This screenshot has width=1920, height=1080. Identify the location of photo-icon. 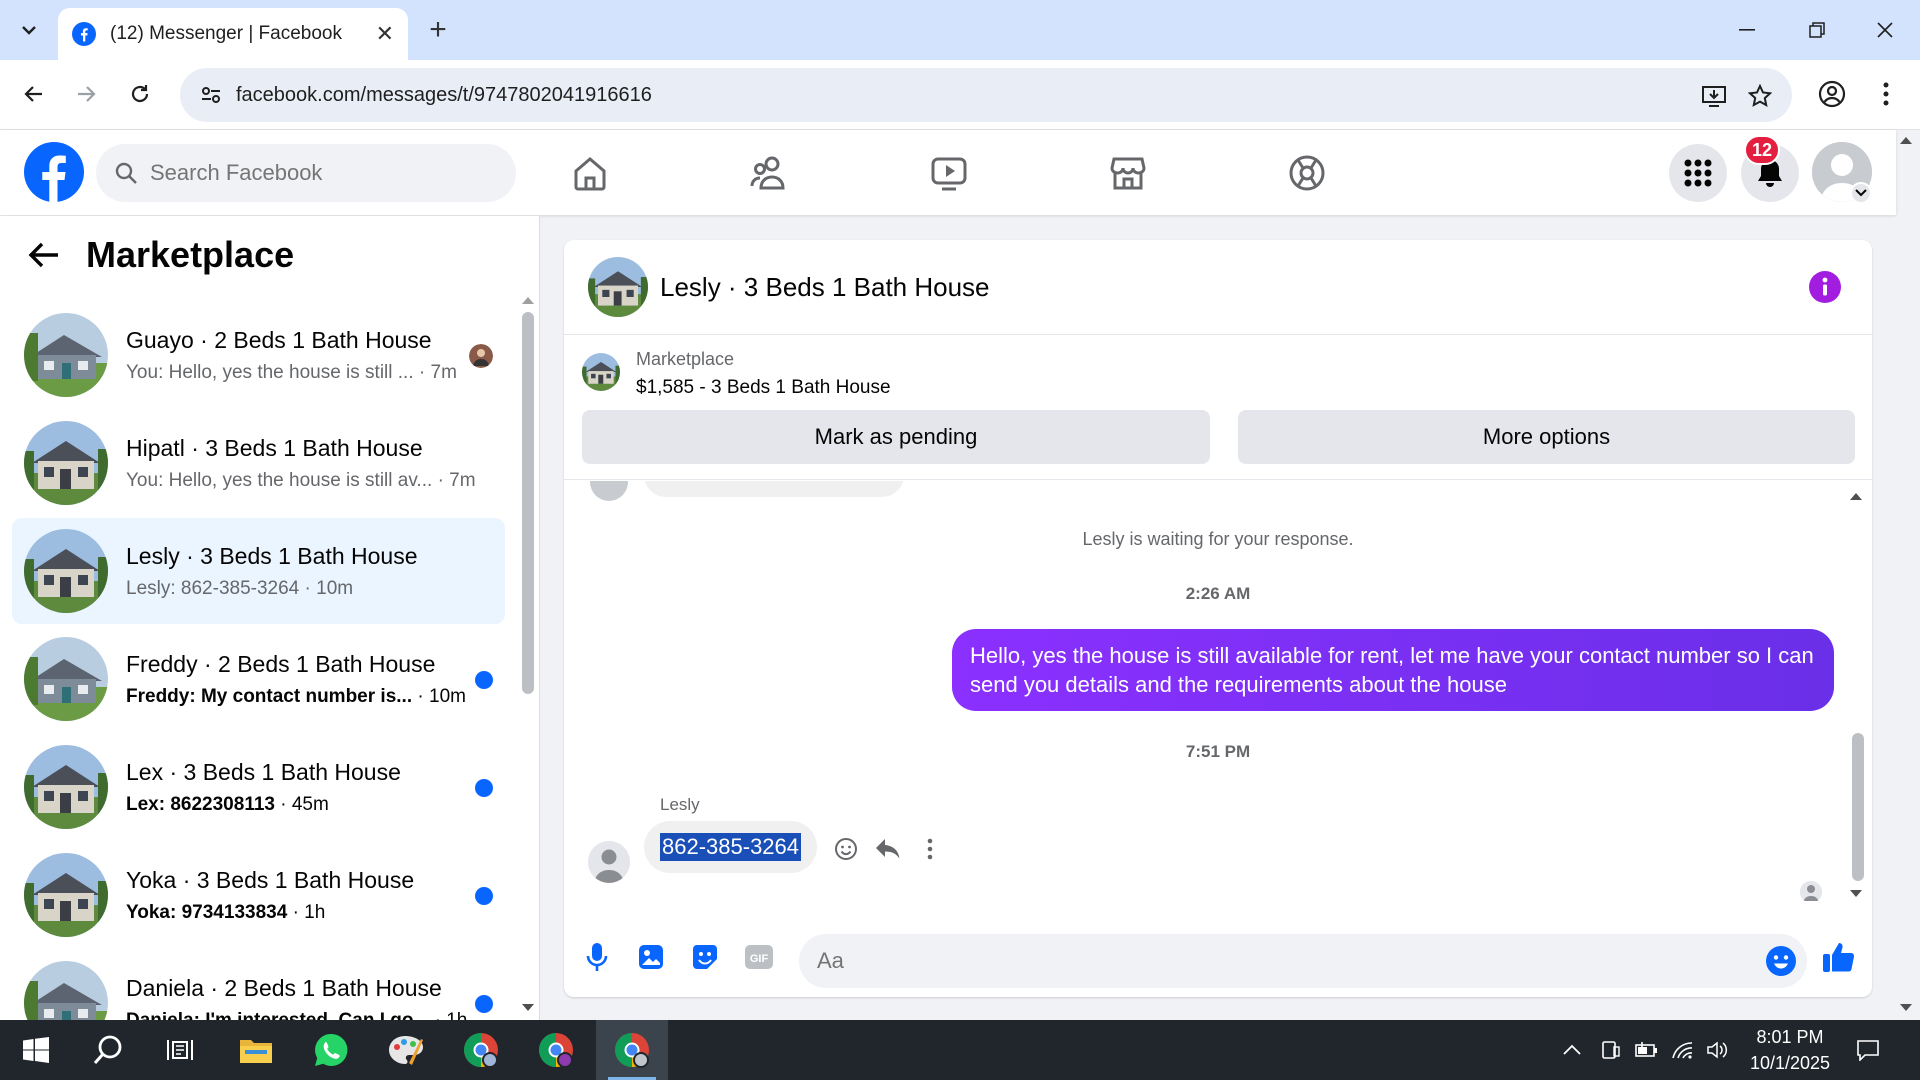
(651, 957).